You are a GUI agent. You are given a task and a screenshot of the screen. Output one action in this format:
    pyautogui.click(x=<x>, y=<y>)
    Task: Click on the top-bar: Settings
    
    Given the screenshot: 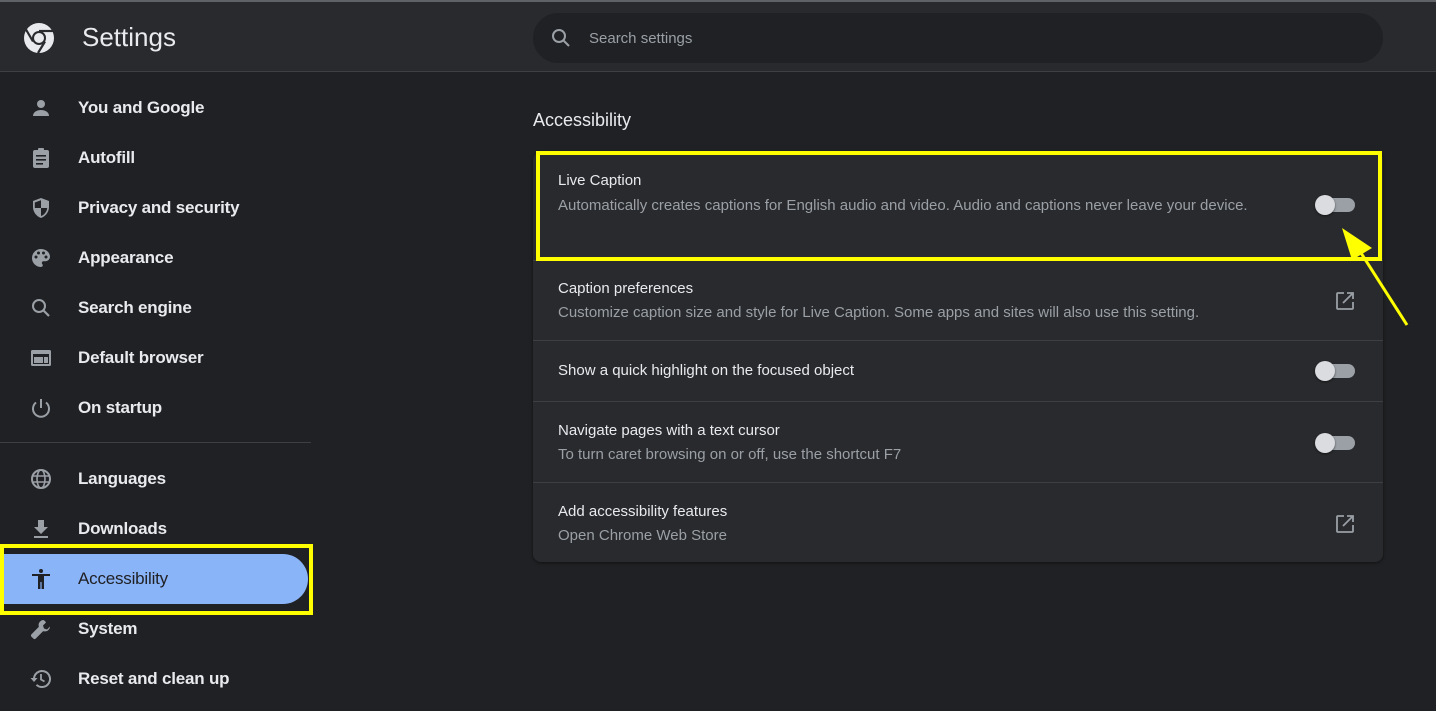 What is the action you would take?
    pyautogui.click(x=718, y=36)
    